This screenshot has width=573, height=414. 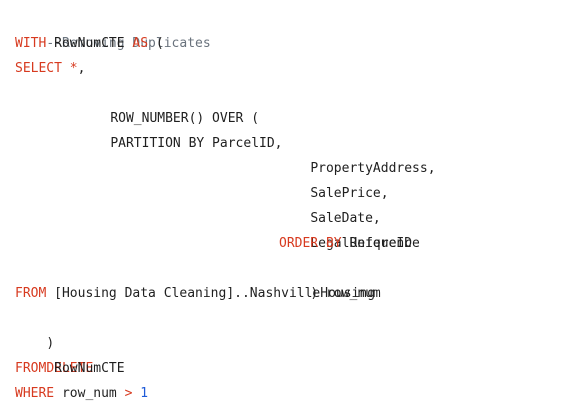 What do you see at coordinates (140, 43) in the screenshot?
I see `keyword-as: AS` at bounding box center [140, 43].